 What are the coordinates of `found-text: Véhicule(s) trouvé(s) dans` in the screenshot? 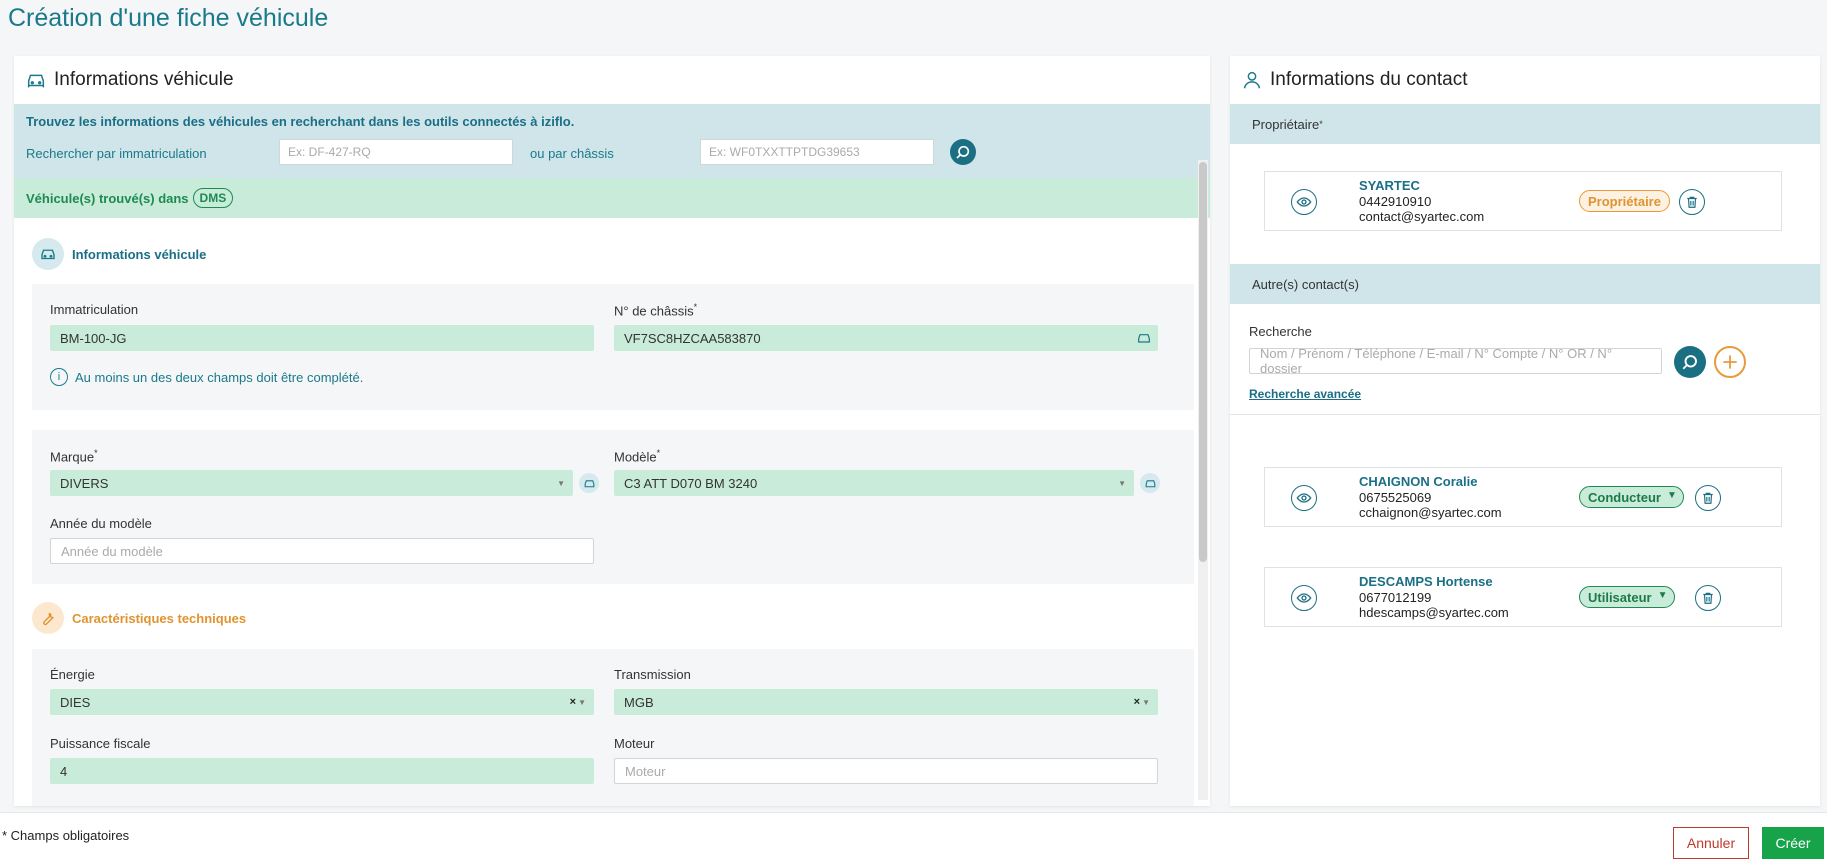 It's located at (107, 198).